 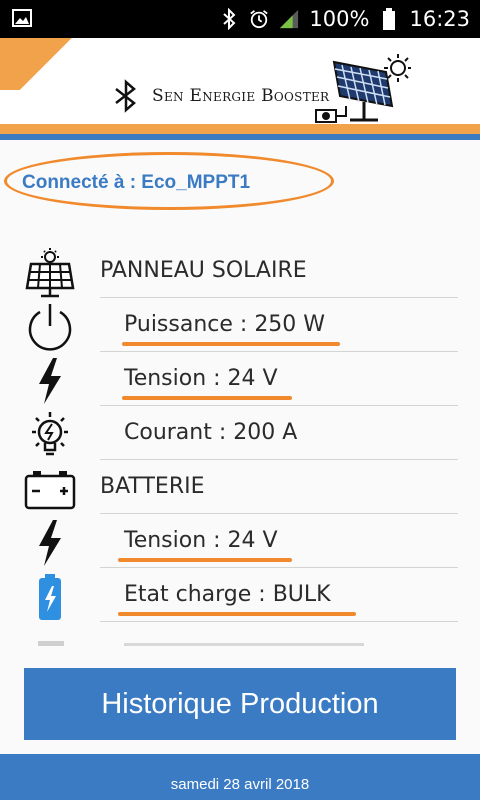 I want to click on list-item-partial, so click(x=240, y=640).